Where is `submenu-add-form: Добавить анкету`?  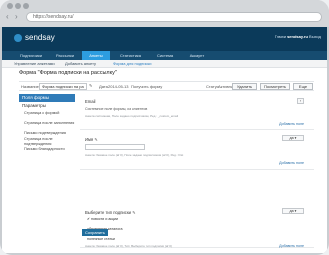 submenu-add-form: Добавить анкету is located at coordinates (80, 63).